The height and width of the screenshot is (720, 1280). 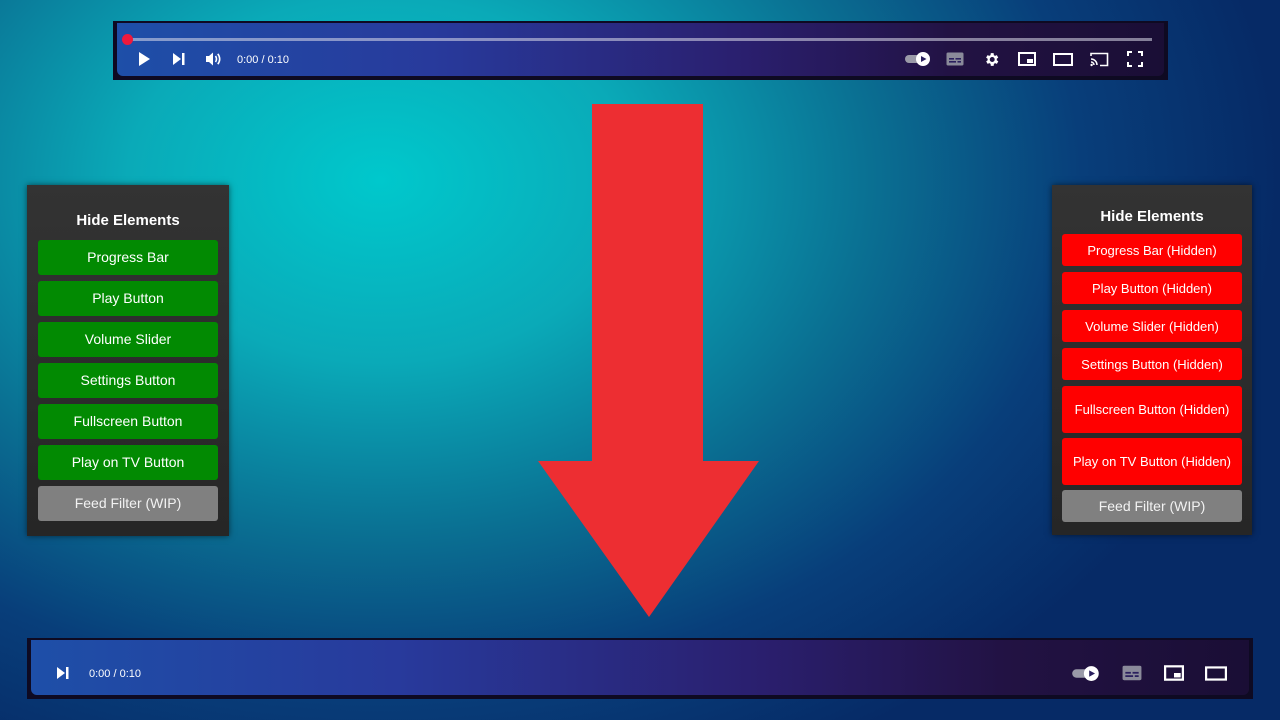 What do you see at coordinates (639, 39) in the screenshot?
I see `progress-bar` at bounding box center [639, 39].